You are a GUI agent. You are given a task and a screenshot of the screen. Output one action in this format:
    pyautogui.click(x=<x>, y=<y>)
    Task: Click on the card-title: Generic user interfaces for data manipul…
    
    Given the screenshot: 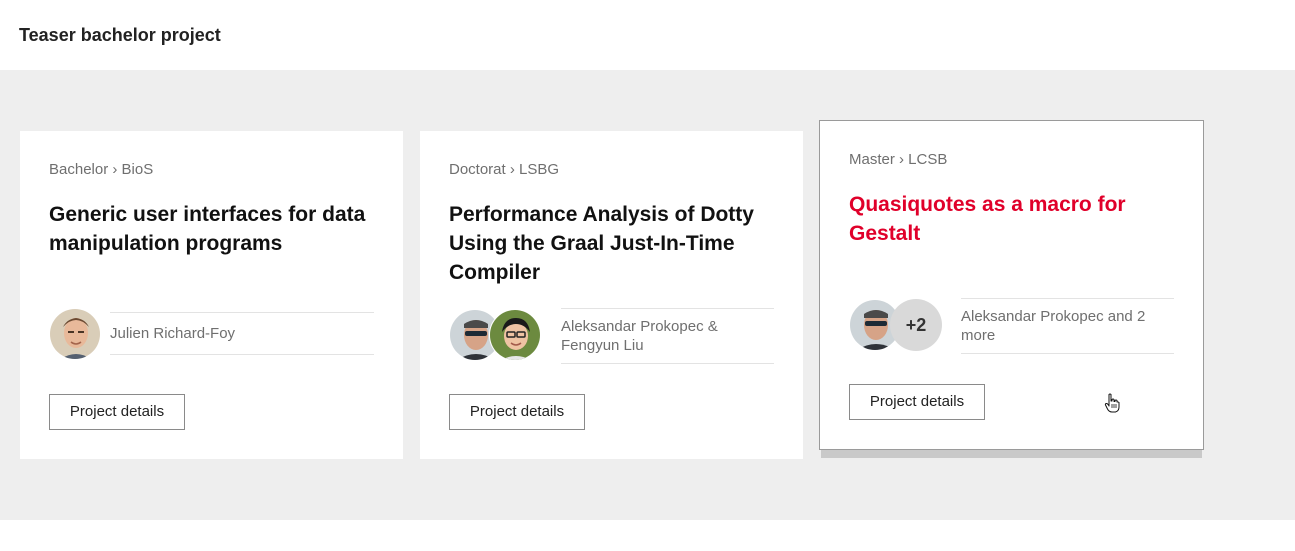 What is the action you would take?
    pyautogui.click(x=209, y=229)
    